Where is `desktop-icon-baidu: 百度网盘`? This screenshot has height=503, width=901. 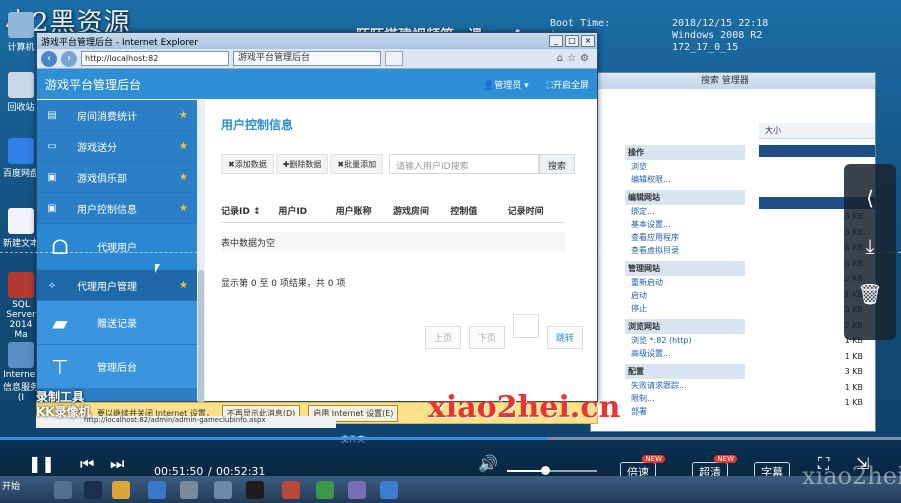
desktop-icon-baidu: 百度网盘 is located at coordinates (21, 158).